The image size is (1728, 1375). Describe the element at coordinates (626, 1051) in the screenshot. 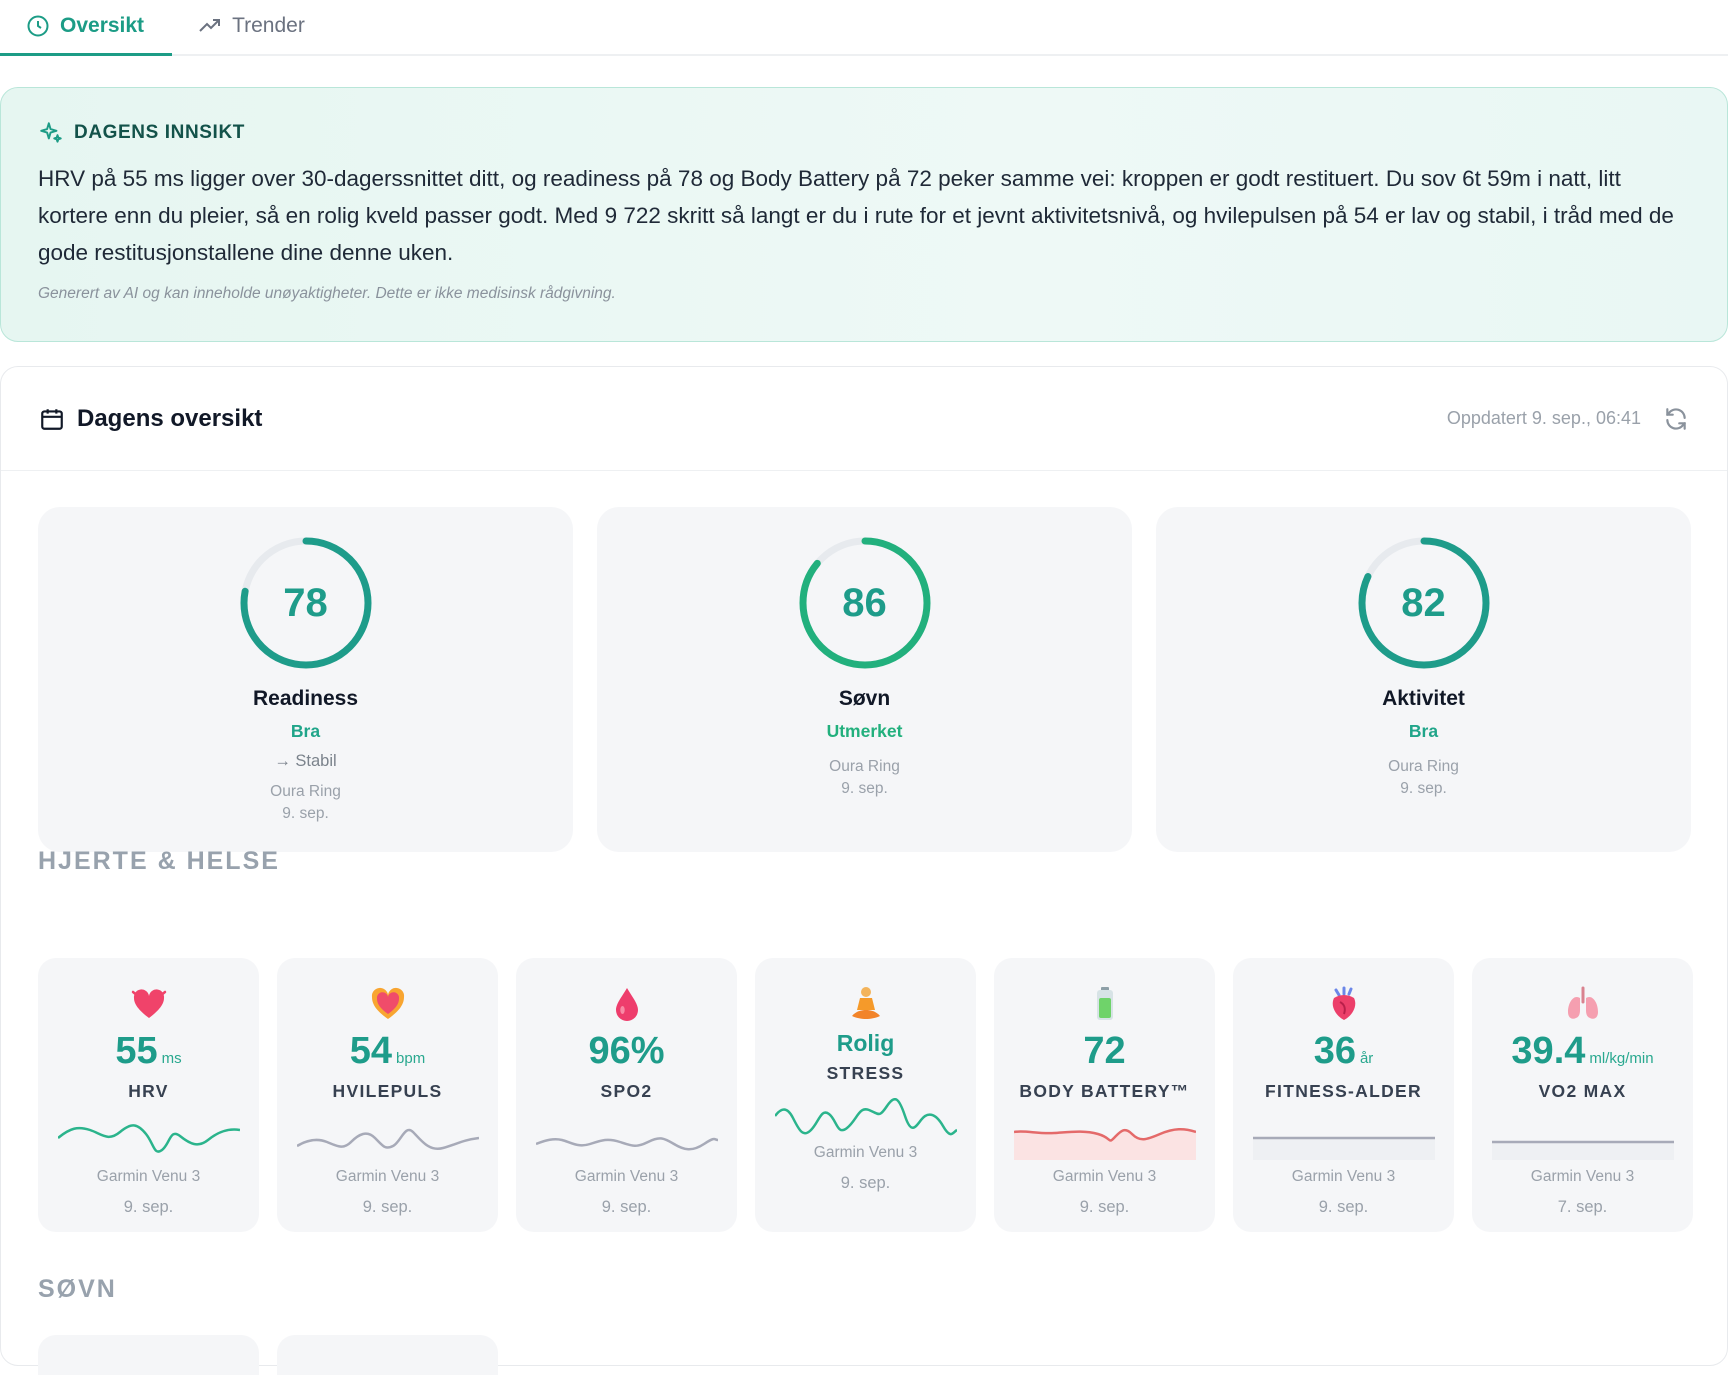

I see `metric-value: 96%` at that location.